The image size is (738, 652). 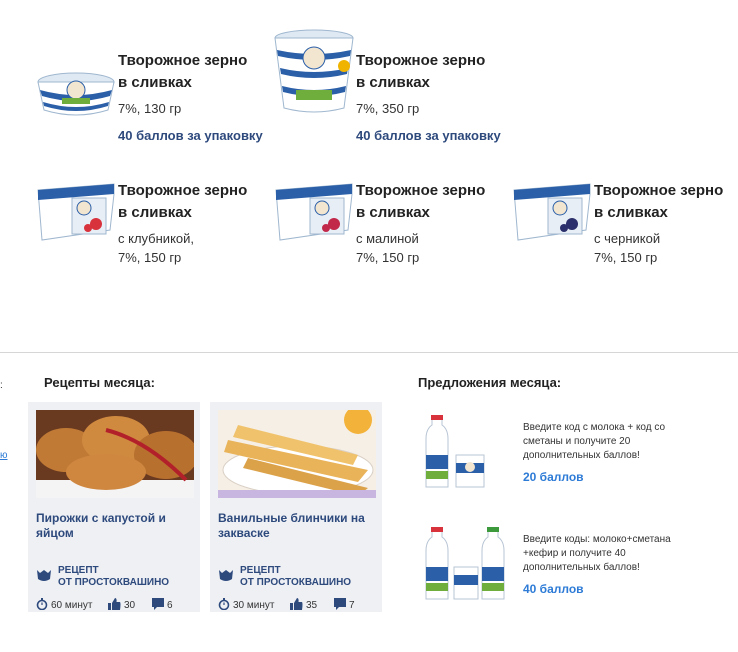 What do you see at coordinates (297, 526) in the screenshot?
I see `recipe-name-link: Ванильные блинчики на закваске` at bounding box center [297, 526].